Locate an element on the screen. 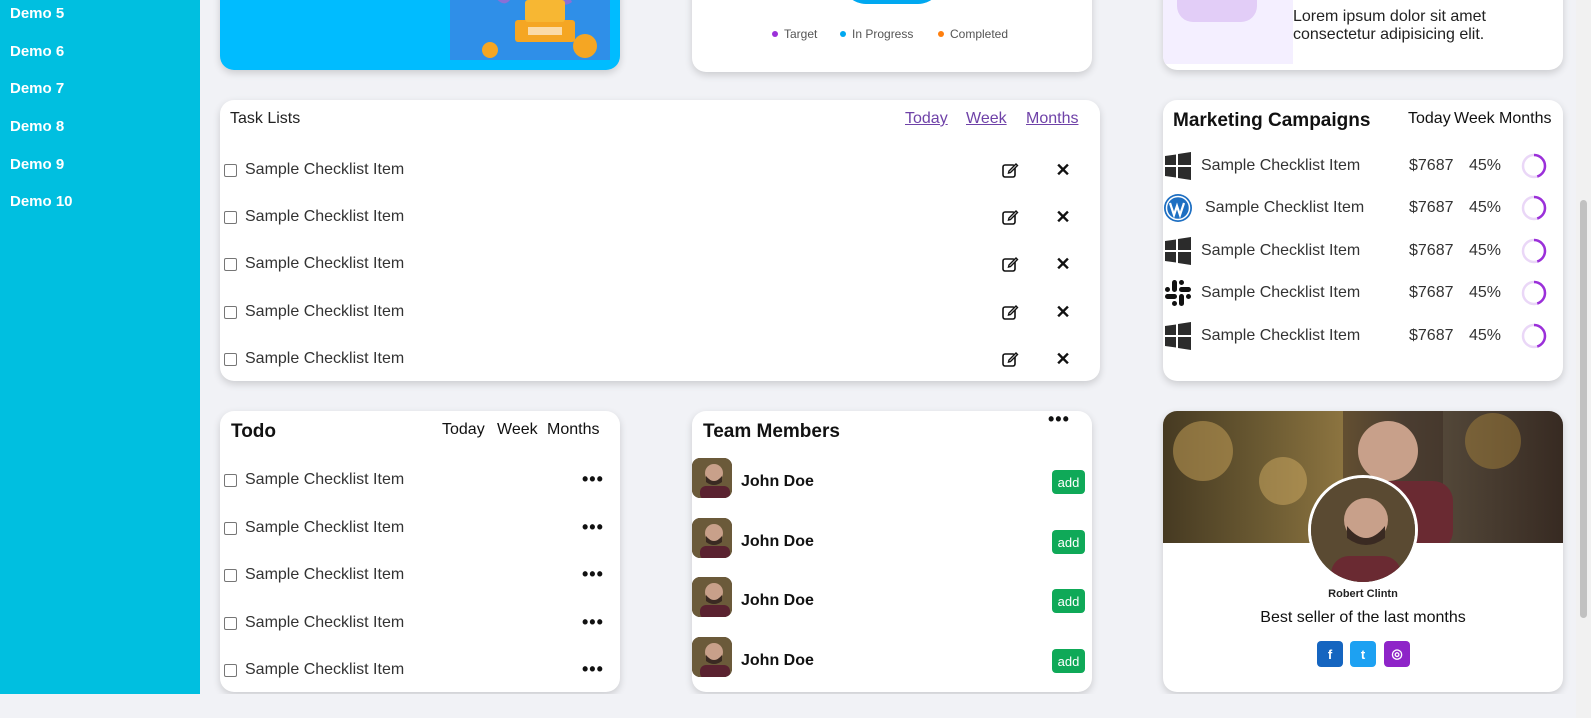 This screenshot has height=718, width=1591. sidebar-item-demo-6: Demo 6 is located at coordinates (37, 51).